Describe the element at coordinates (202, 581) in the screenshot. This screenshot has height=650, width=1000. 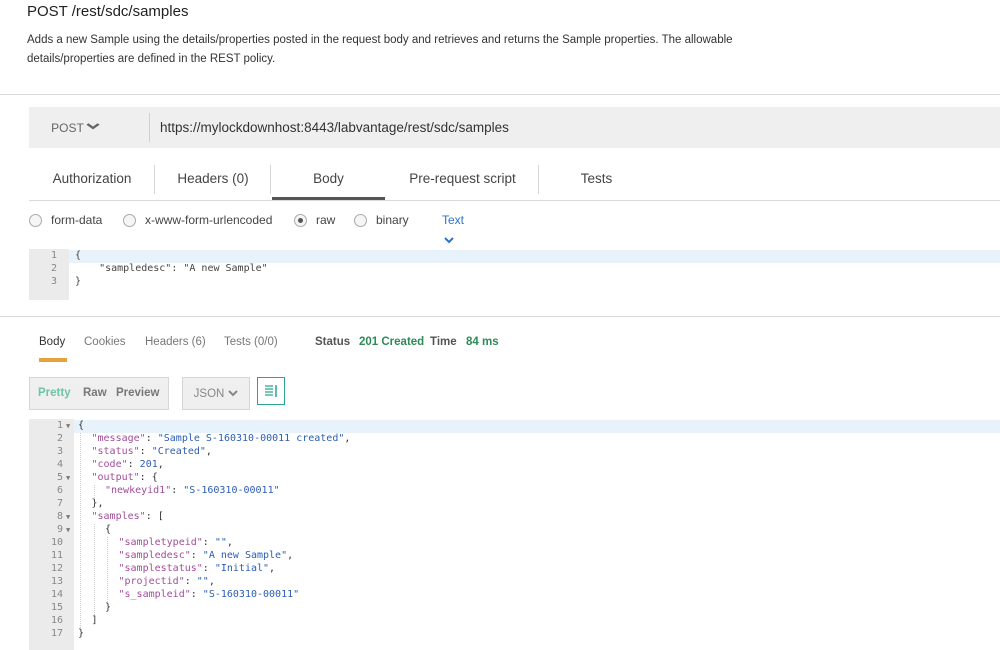
I see `json-value: ""` at that location.